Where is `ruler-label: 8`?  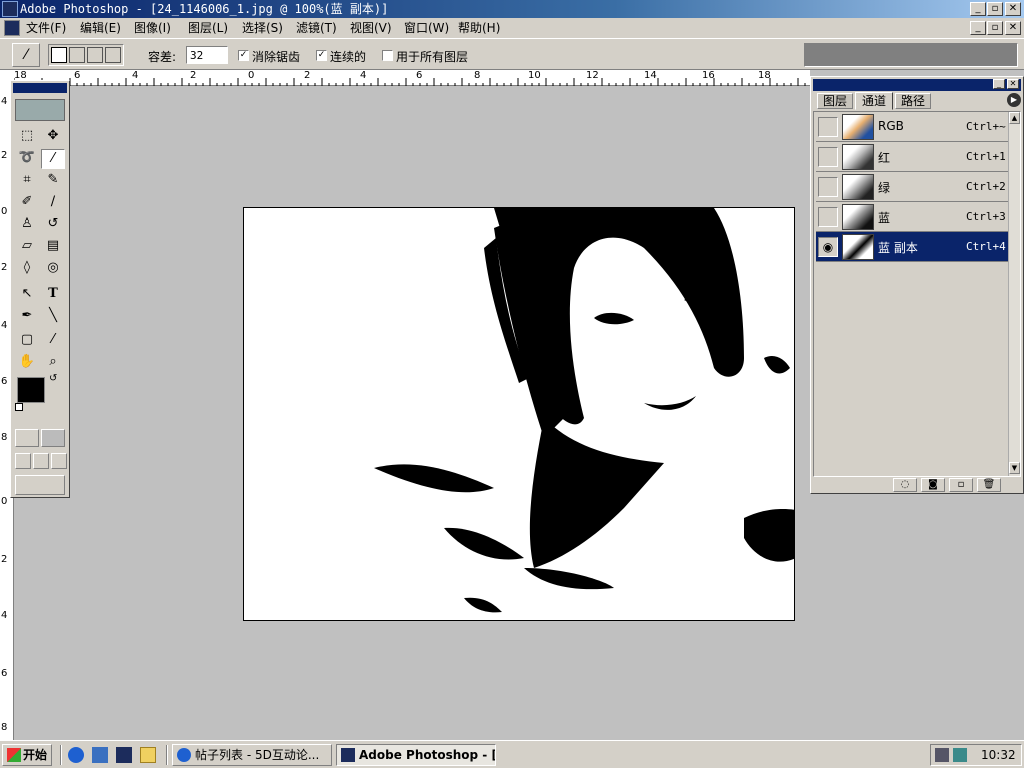 ruler-label: 8 is located at coordinates (4, 727).